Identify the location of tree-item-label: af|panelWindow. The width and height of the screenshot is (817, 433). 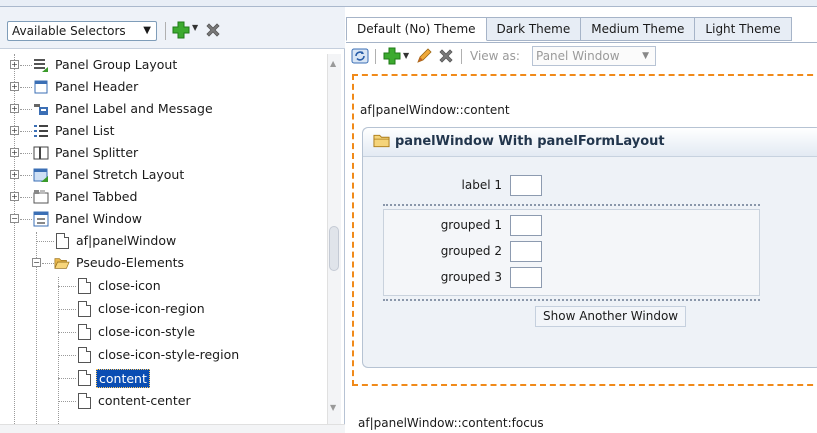
(126, 240).